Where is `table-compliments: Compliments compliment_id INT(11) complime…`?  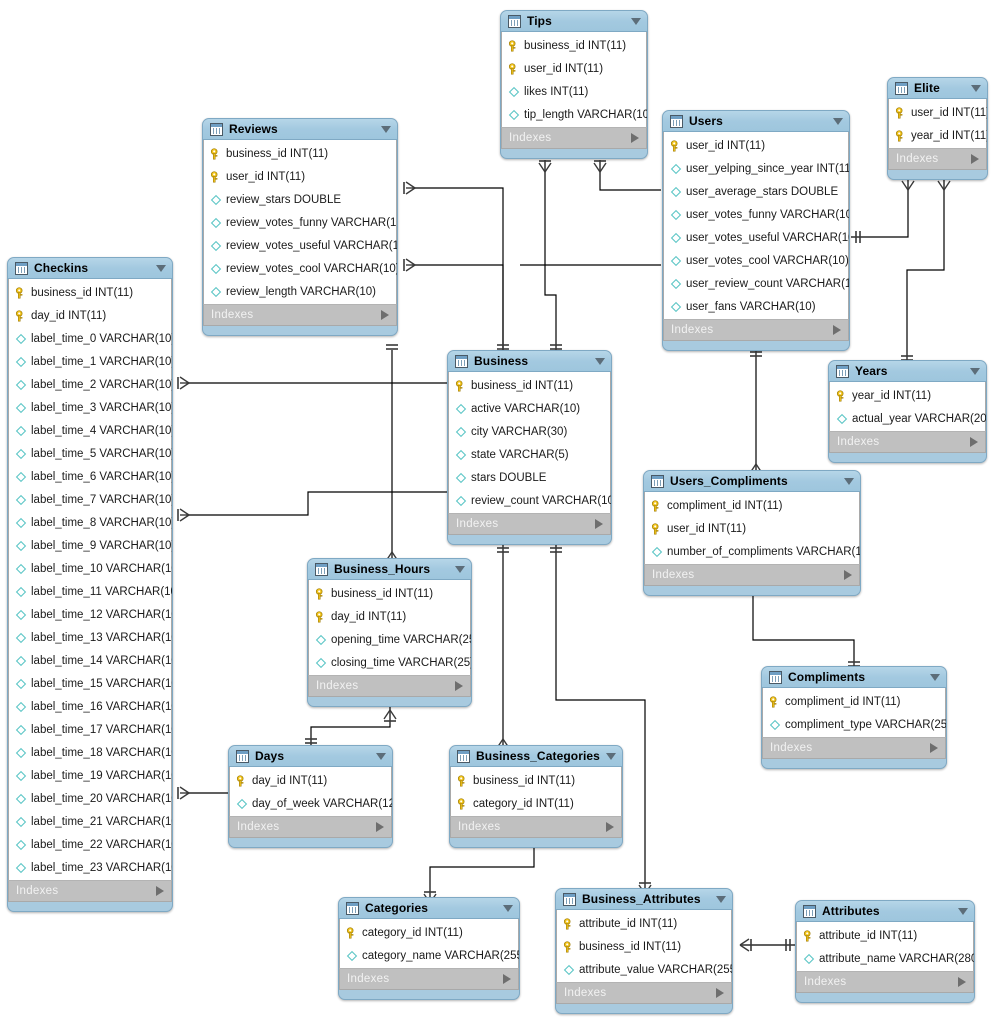
table-compliments: Compliments compliment_id INT(11) complime… is located at coordinates (854, 717).